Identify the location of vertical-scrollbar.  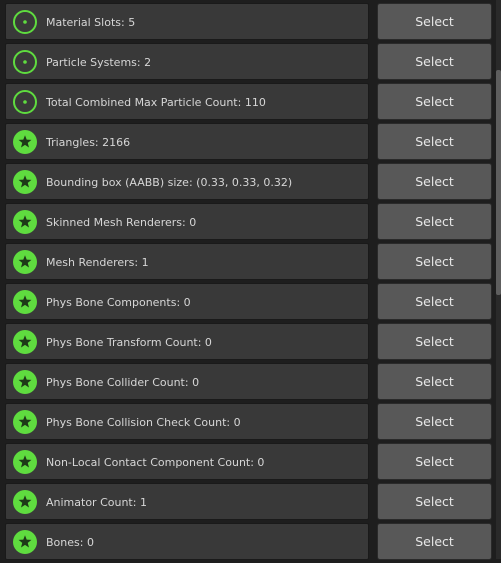
(498, 279).